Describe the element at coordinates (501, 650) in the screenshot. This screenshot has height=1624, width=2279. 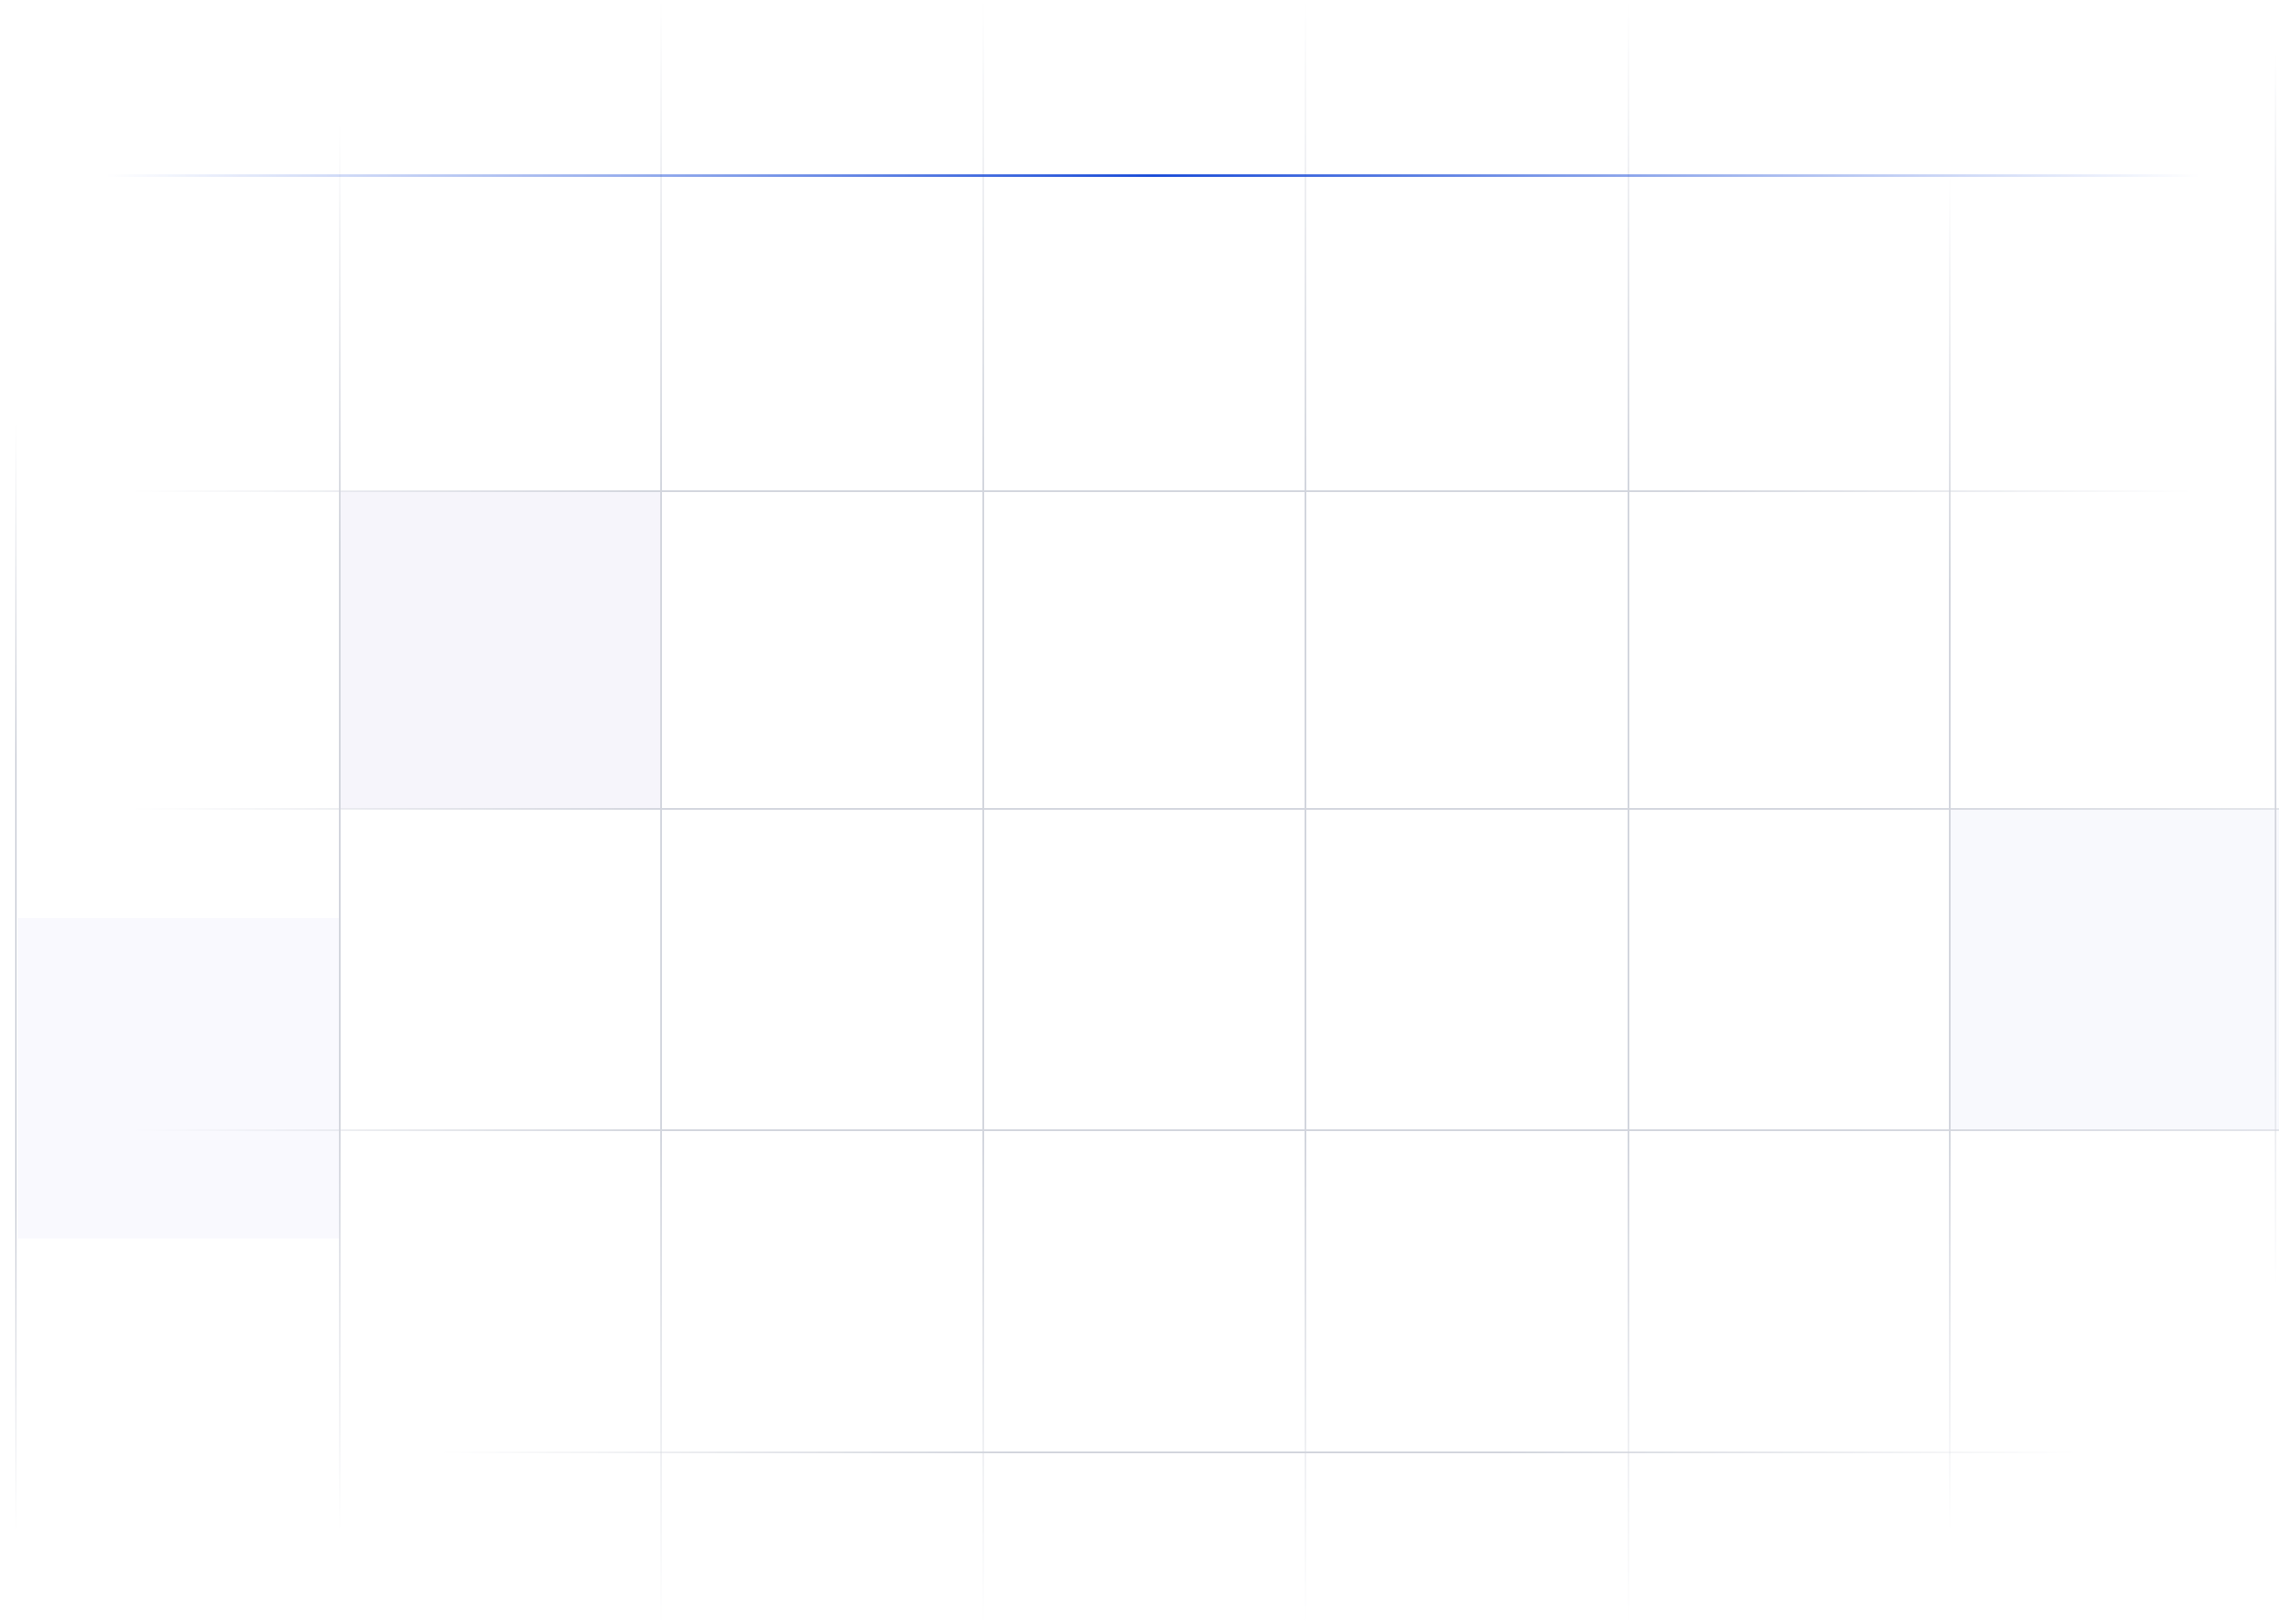
I see `cell-tint-lavender` at that location.